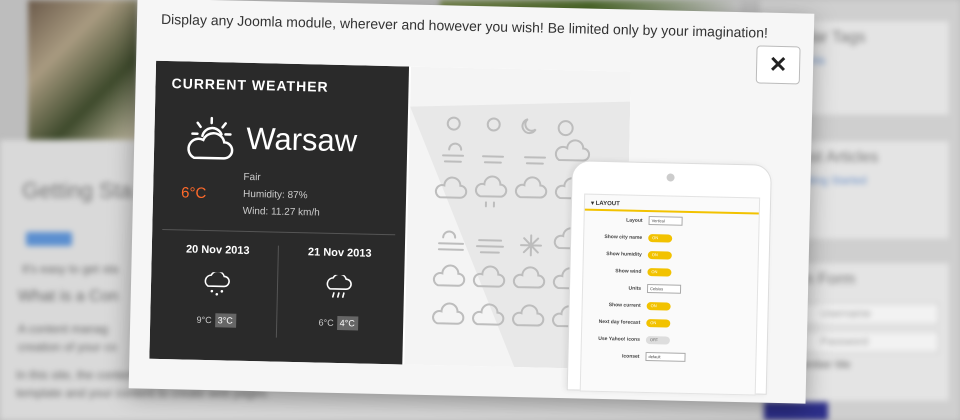 Image resolution: width=960 pixels, height=420 pixels. I want to click on setting-label: Use Yahoo! icons, so click(619, 339).